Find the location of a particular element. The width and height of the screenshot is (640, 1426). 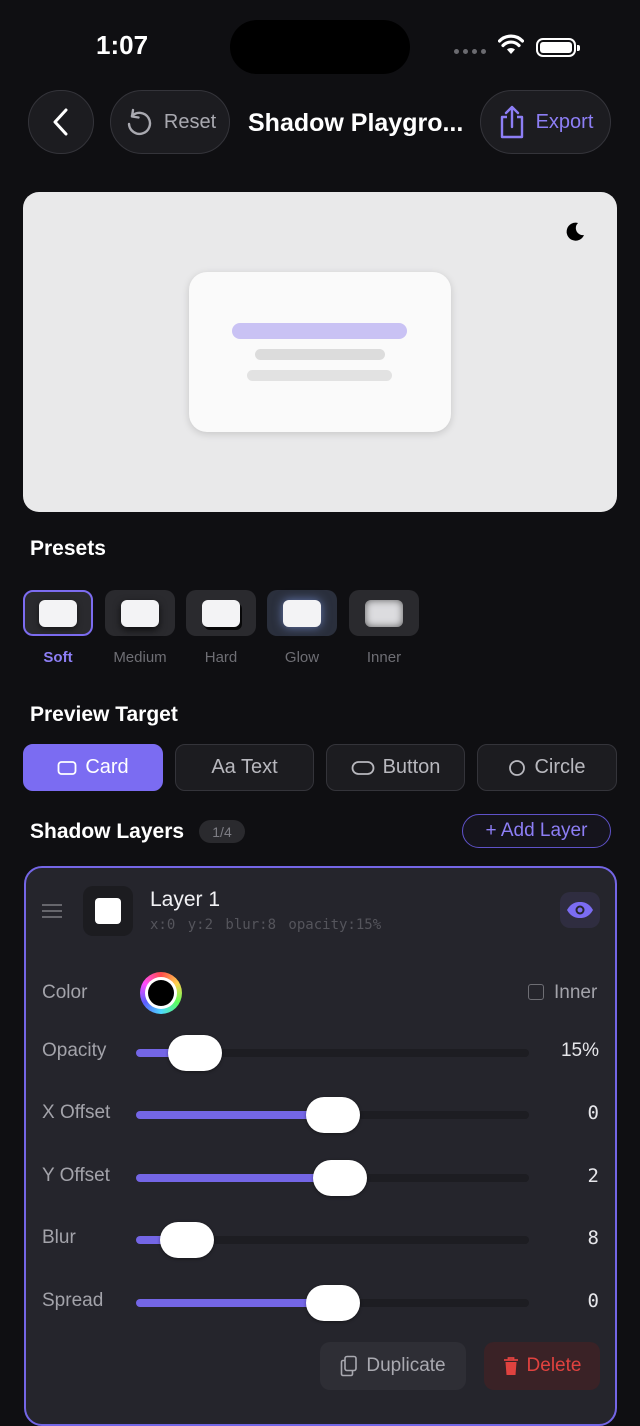

layer-count-badge: 1/4 is located at coordinates (222, 831).